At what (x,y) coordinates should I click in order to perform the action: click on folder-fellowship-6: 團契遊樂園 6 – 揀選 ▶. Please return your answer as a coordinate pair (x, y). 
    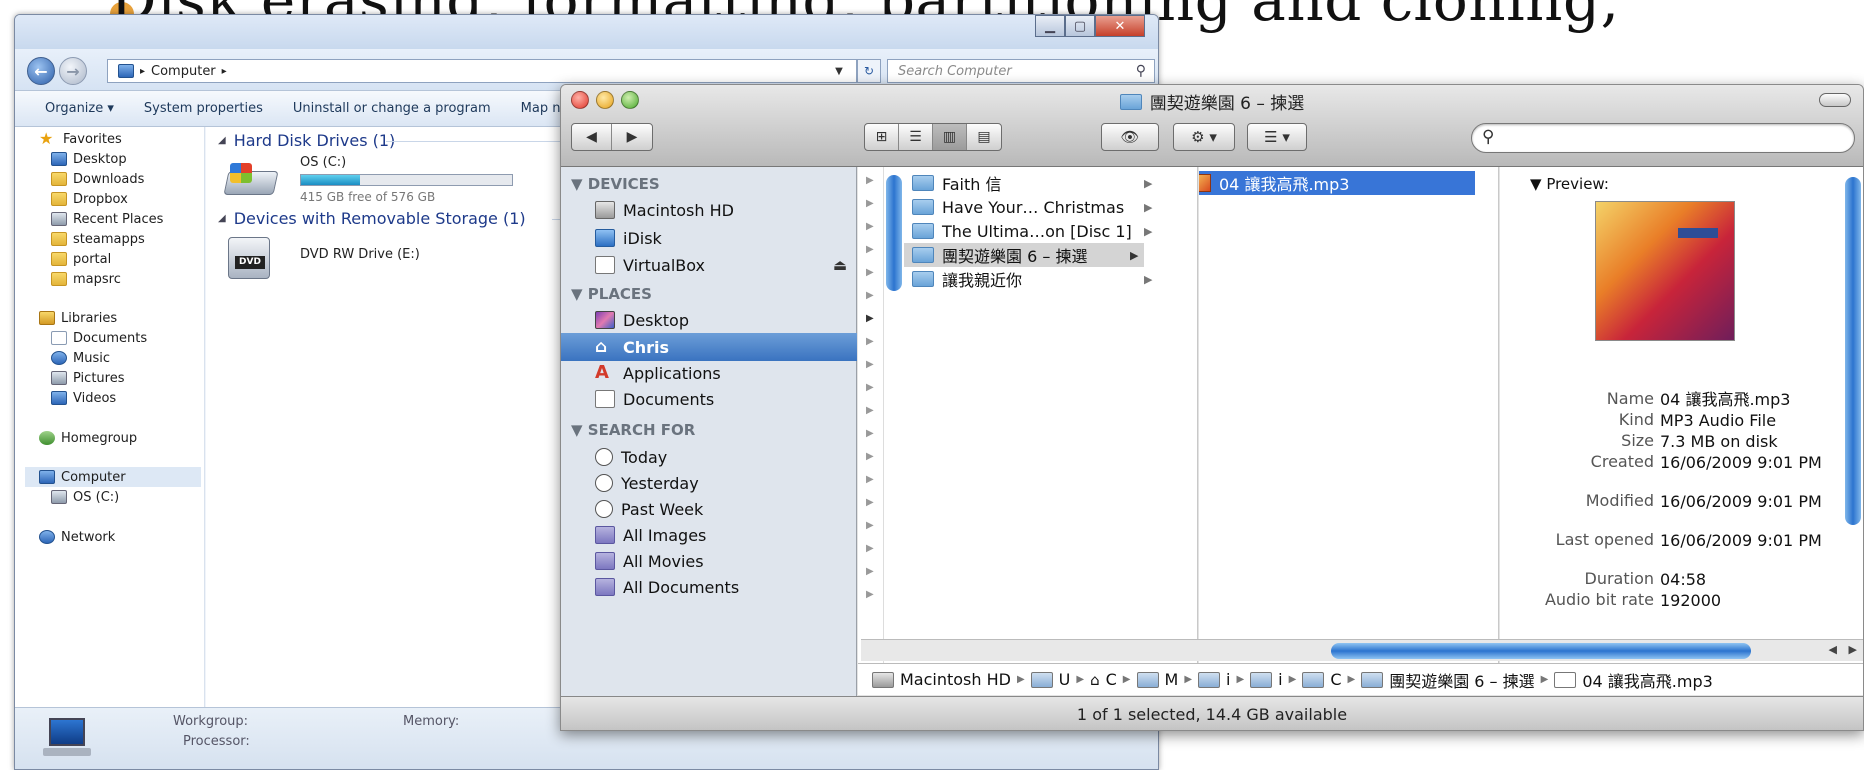
    Looking at the image, I should click on (1024, 255).